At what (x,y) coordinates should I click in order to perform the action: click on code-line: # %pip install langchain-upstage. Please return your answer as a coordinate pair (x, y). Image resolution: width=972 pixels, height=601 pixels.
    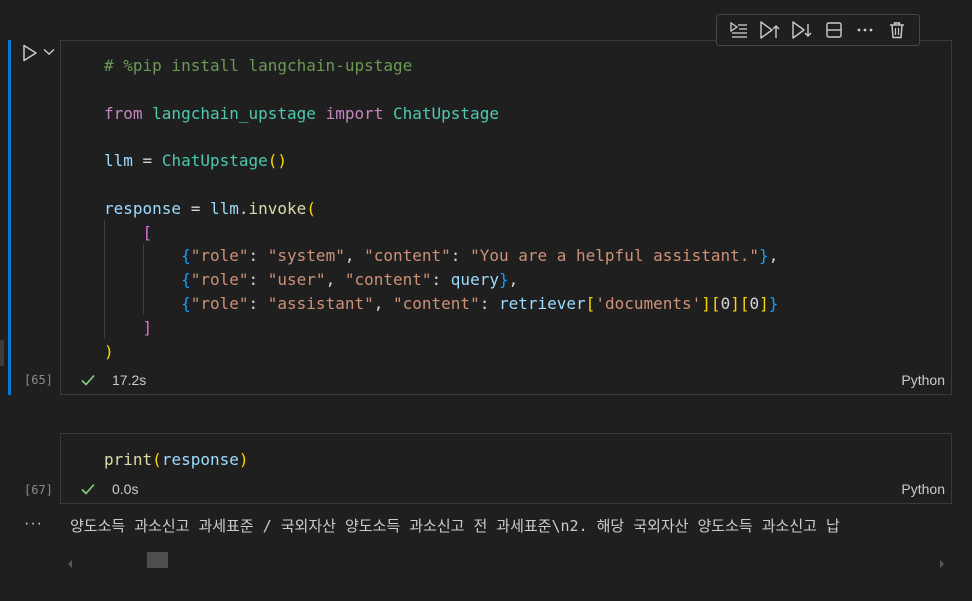
    Looking at the image, I should click on (441, 66).